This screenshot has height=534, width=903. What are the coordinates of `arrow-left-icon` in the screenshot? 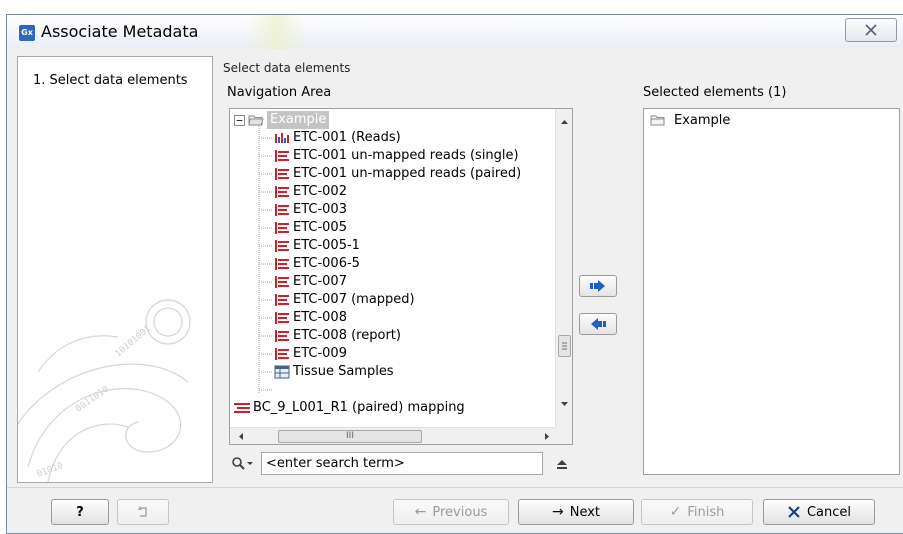 It's located at (598, 324).